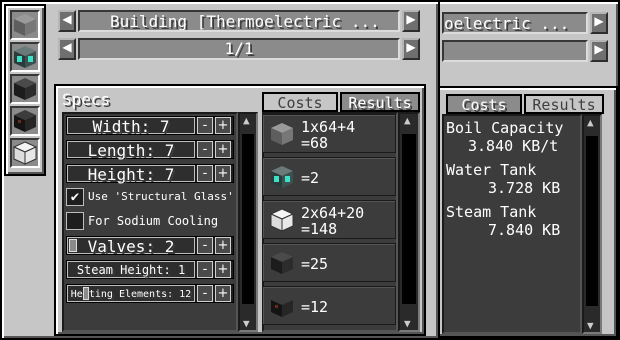 This screenshot has height=340, width=620. I want to click on boil-capacity-label: Boil Capacity, so click(505, 128).